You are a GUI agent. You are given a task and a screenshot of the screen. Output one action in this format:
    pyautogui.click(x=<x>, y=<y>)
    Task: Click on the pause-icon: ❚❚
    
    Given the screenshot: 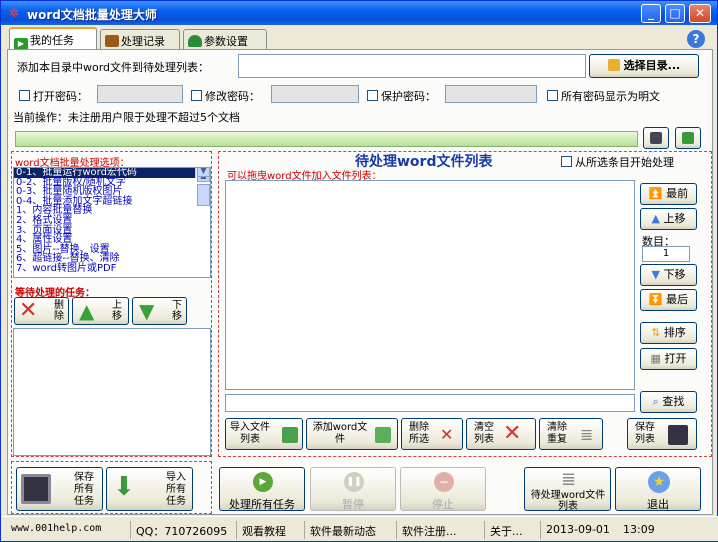 What is the action you would take?
    pyautogui.click(x=354, y=482)
    